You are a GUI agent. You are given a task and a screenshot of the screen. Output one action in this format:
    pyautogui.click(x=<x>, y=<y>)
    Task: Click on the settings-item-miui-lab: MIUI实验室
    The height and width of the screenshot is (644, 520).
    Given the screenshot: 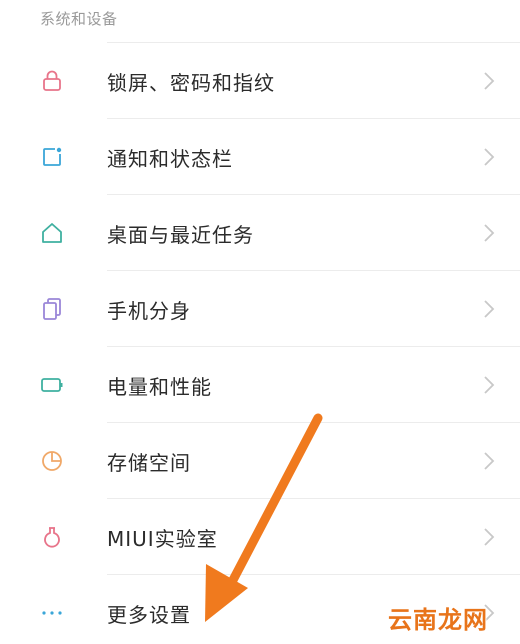 What is the action you would take?
    pyautogui.click(x=260, y=537)
    